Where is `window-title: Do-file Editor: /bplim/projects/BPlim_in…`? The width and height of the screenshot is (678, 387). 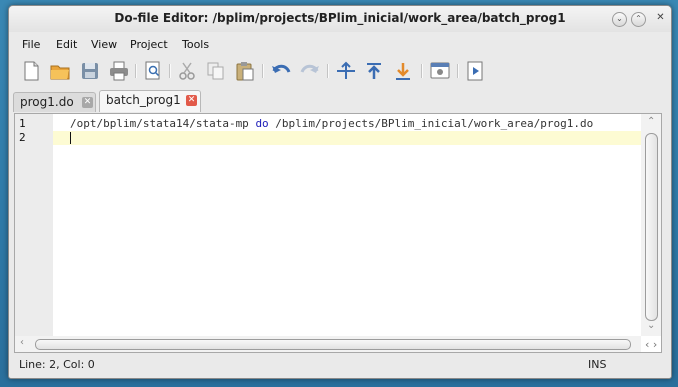 window-title: Do-file Editor: /bplim/projects/BPlim_in… is located at coordinates (340, 18).